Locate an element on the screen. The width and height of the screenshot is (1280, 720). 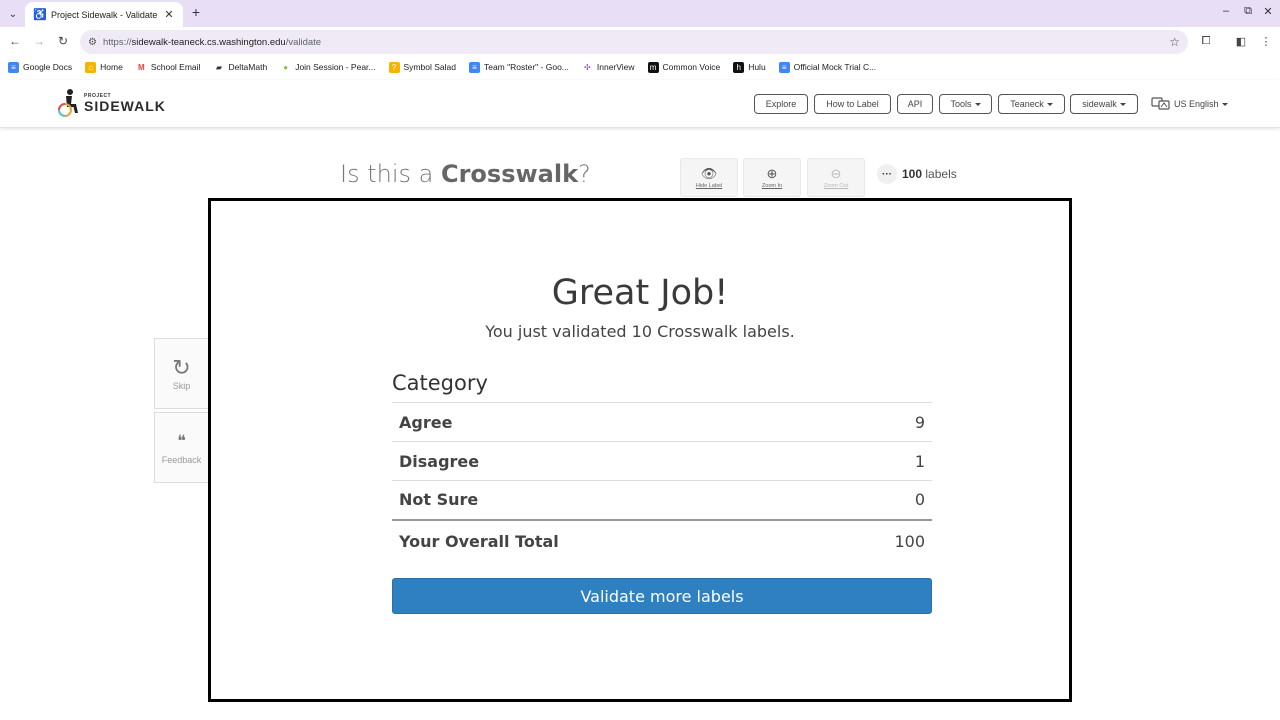
tab-search-icon: ⌄ is located at coordinates (13, 14).